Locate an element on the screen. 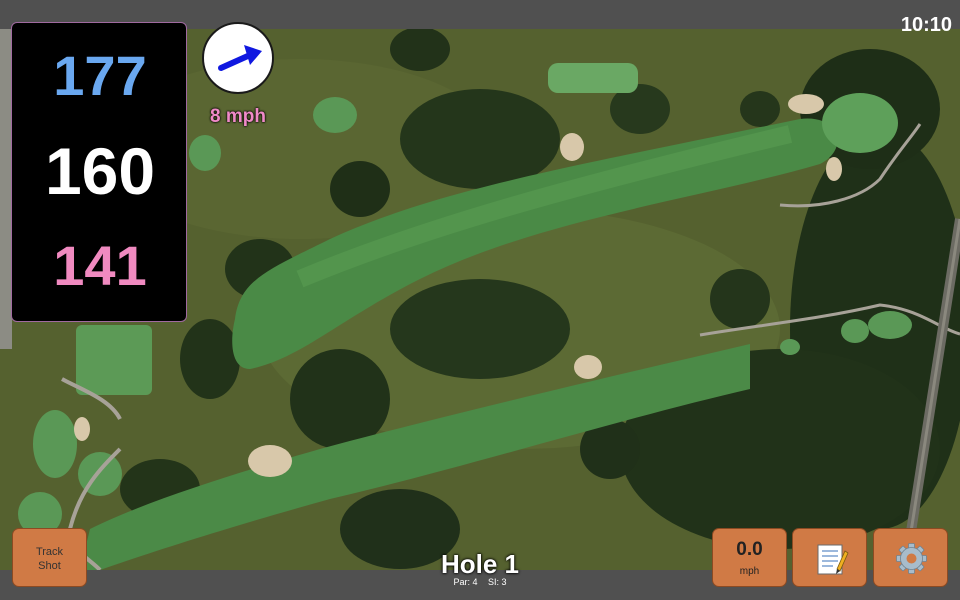 The height and width of the screenshot is (600, 960). track-shot-button: Track Shot is located at coordinates (49, 557).